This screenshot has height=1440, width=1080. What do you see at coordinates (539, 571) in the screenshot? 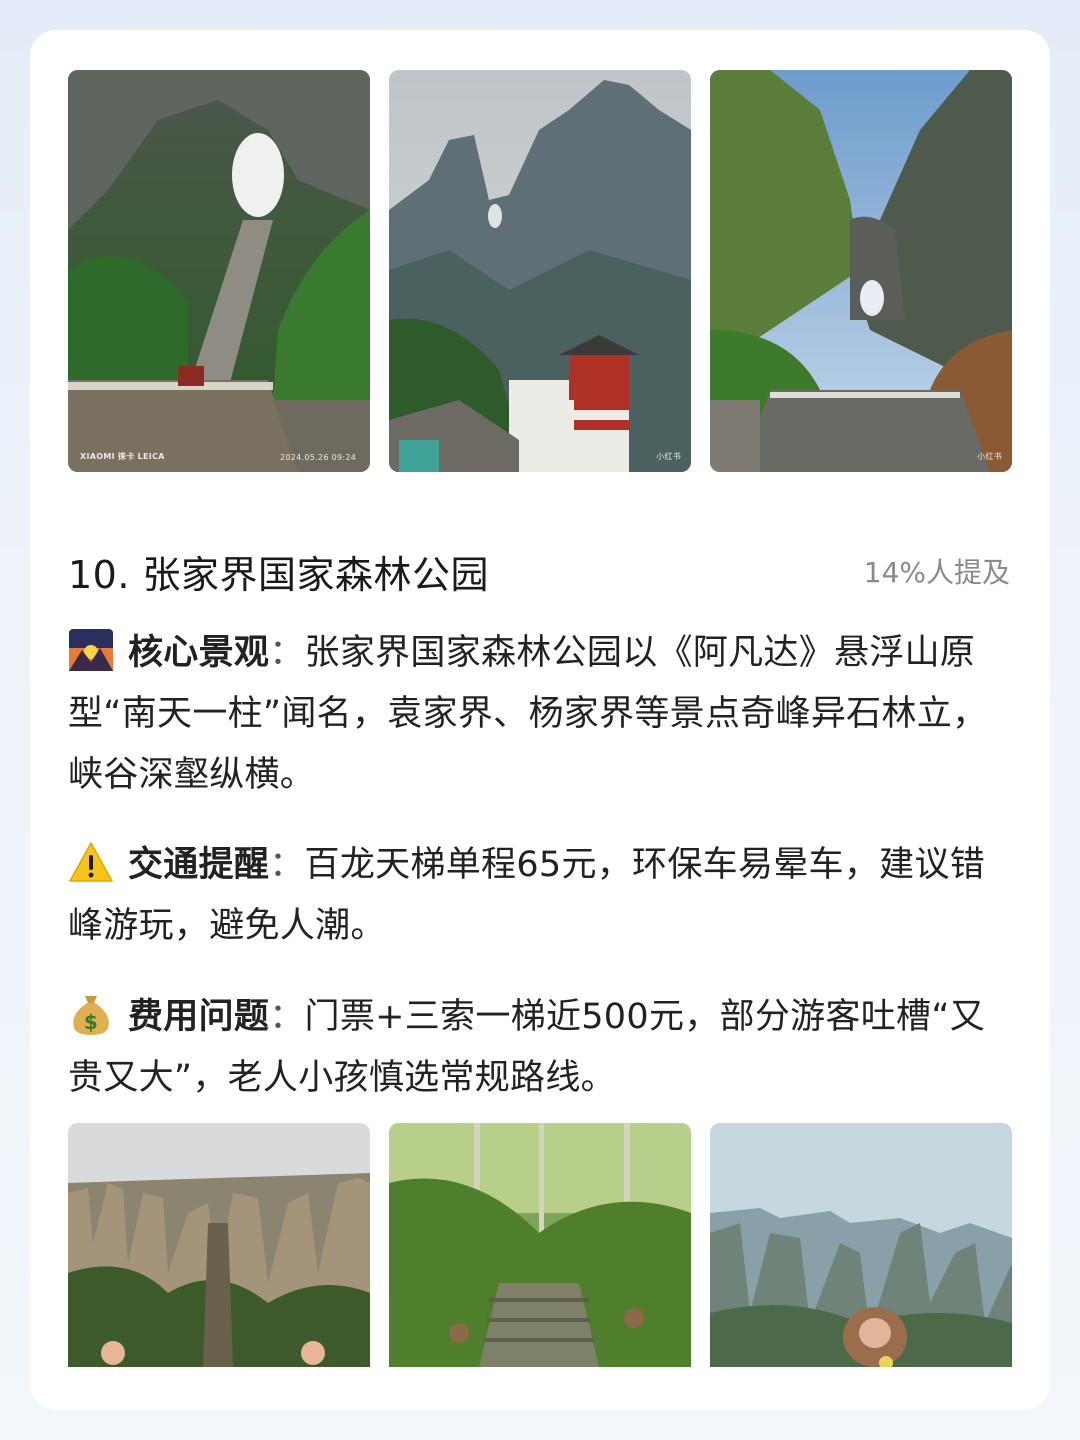
I see `section-header: 10. 张家界国家森林公园 14%人提及` at bounding box center [539, 571].